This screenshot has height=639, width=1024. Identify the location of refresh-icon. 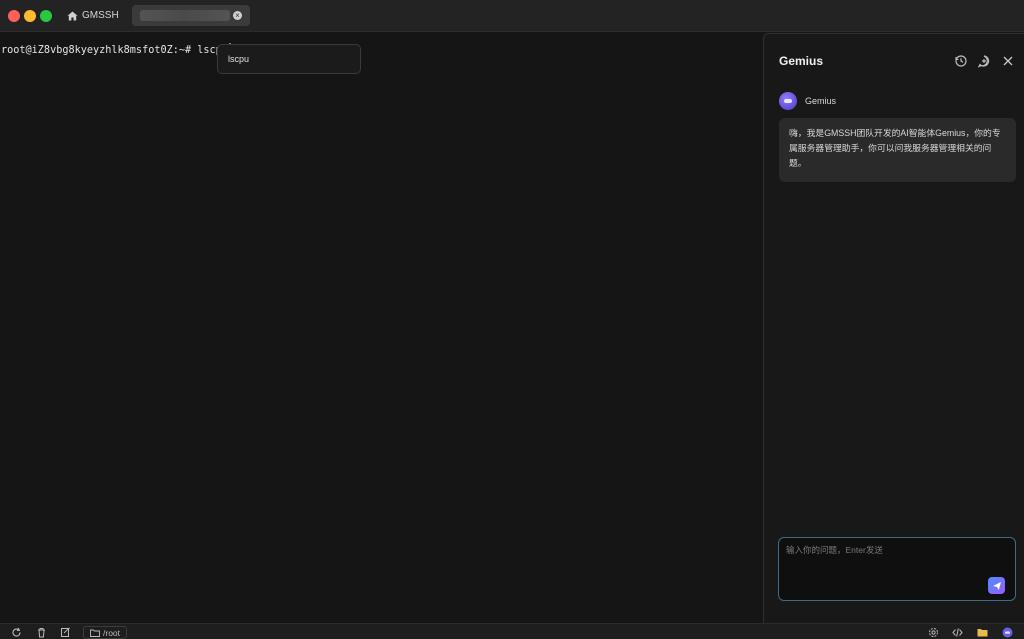
(16, 632).